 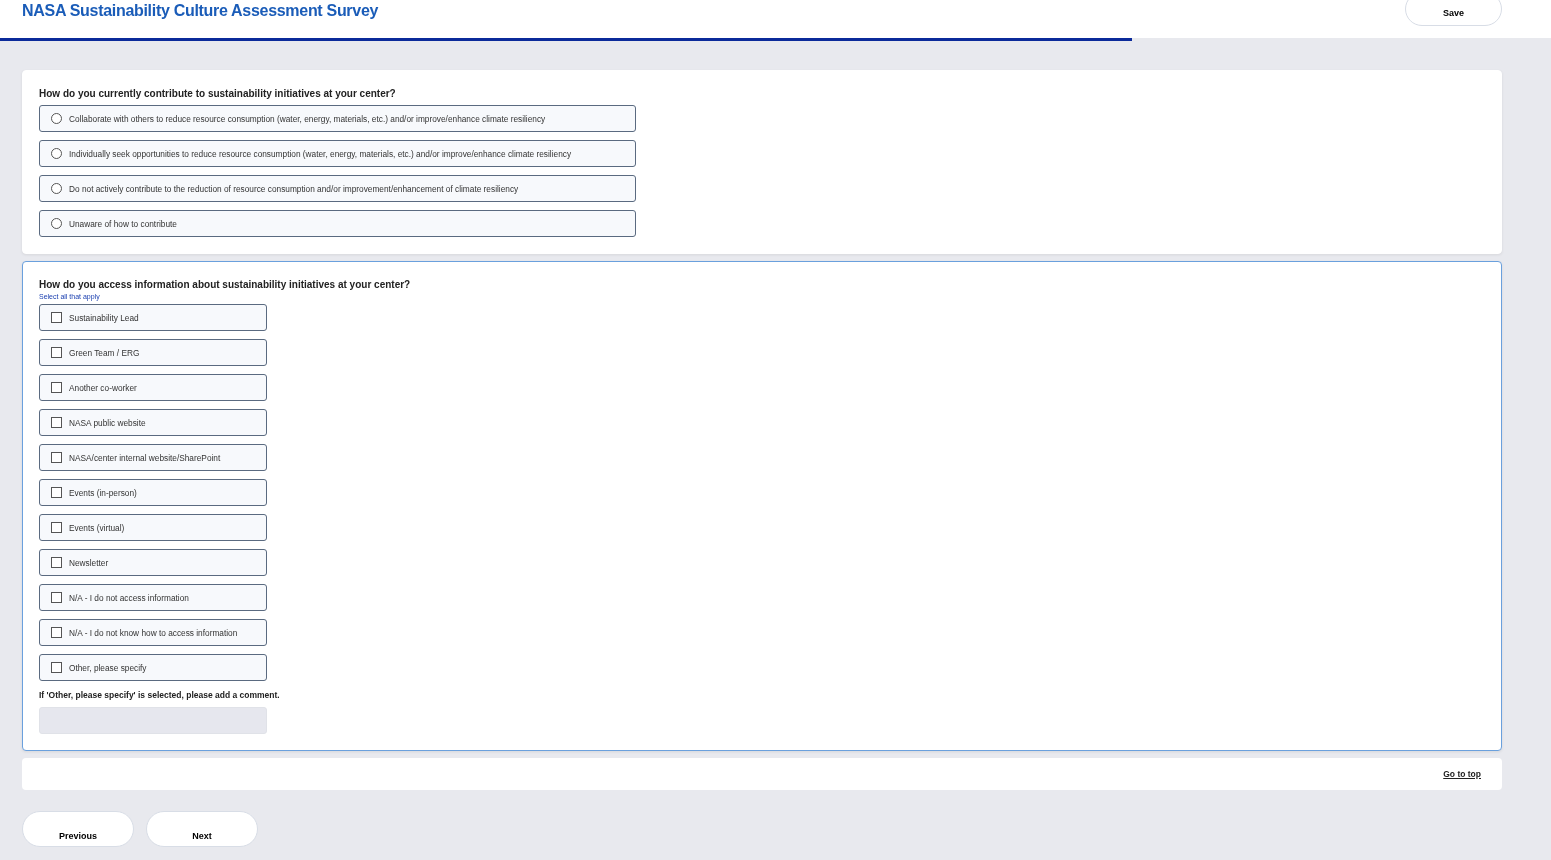 I want to click on checkbox-option: NASA/center internal website/SharePoint, so click(x=153, y=457).